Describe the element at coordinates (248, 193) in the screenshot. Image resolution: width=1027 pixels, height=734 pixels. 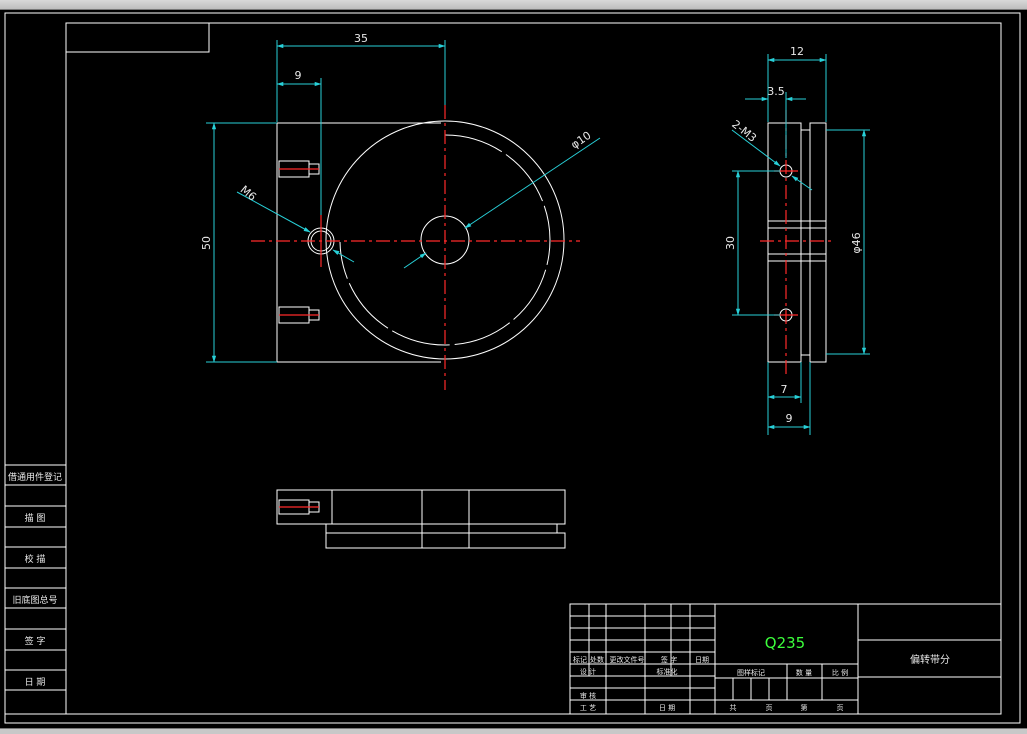
I see `dim-thread: M6` at that location.